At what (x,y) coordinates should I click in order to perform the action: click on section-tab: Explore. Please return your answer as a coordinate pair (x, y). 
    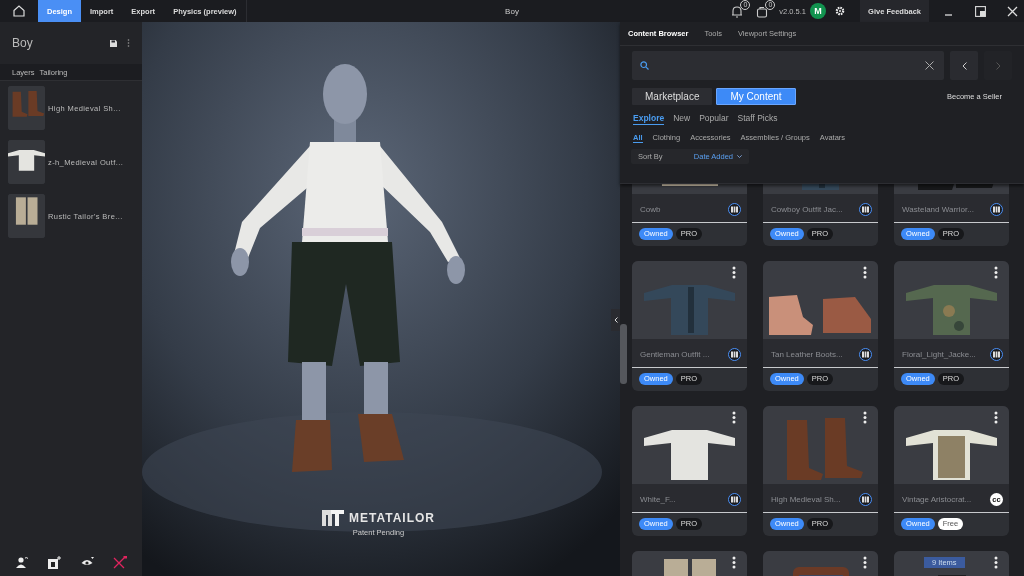
    Looking at the image, I should click on (649, 119).